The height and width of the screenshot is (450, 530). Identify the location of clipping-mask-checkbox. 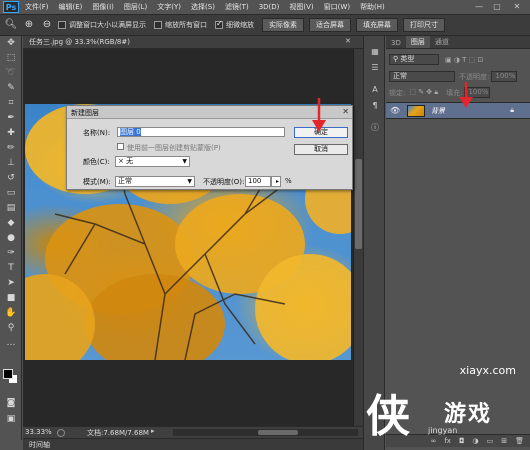
(120, 146).